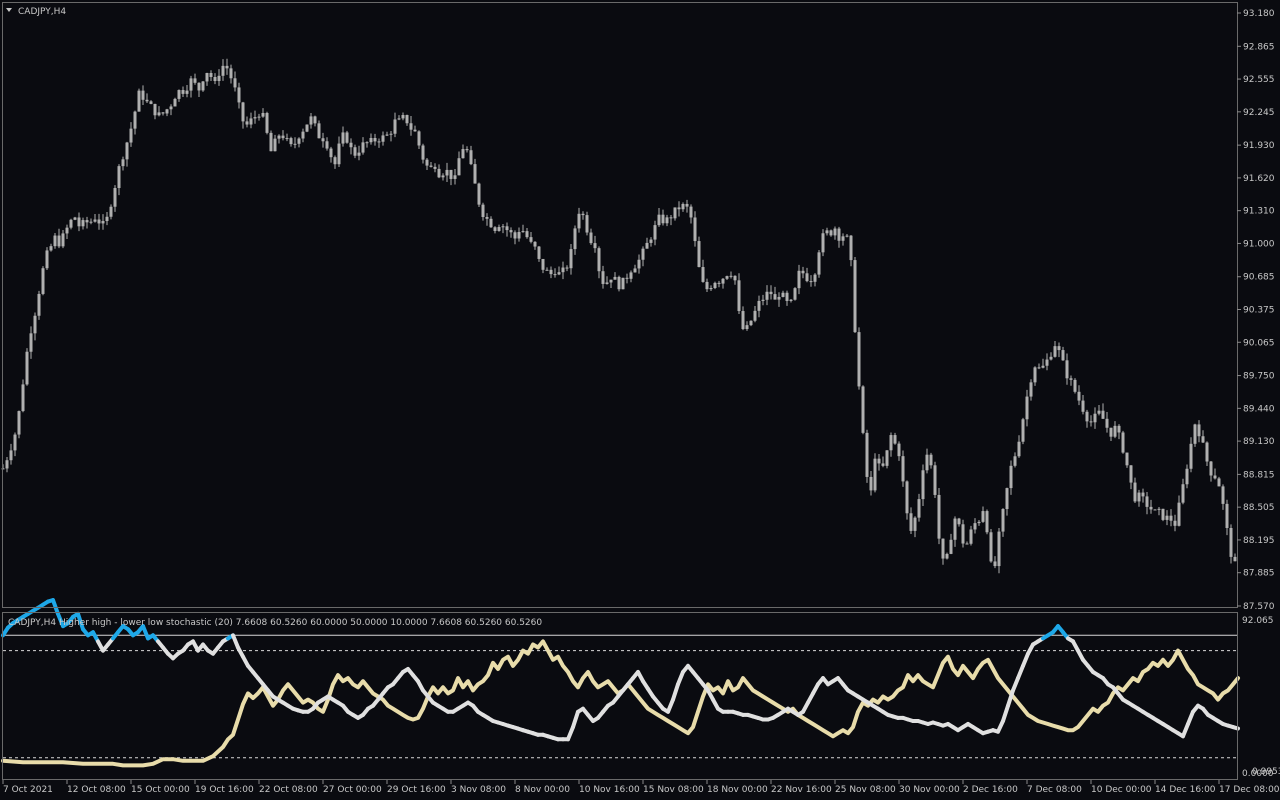 This screenshot has height=800, width=1280. I want to click on price-tick-label: 90.685, so click(1259, 278).